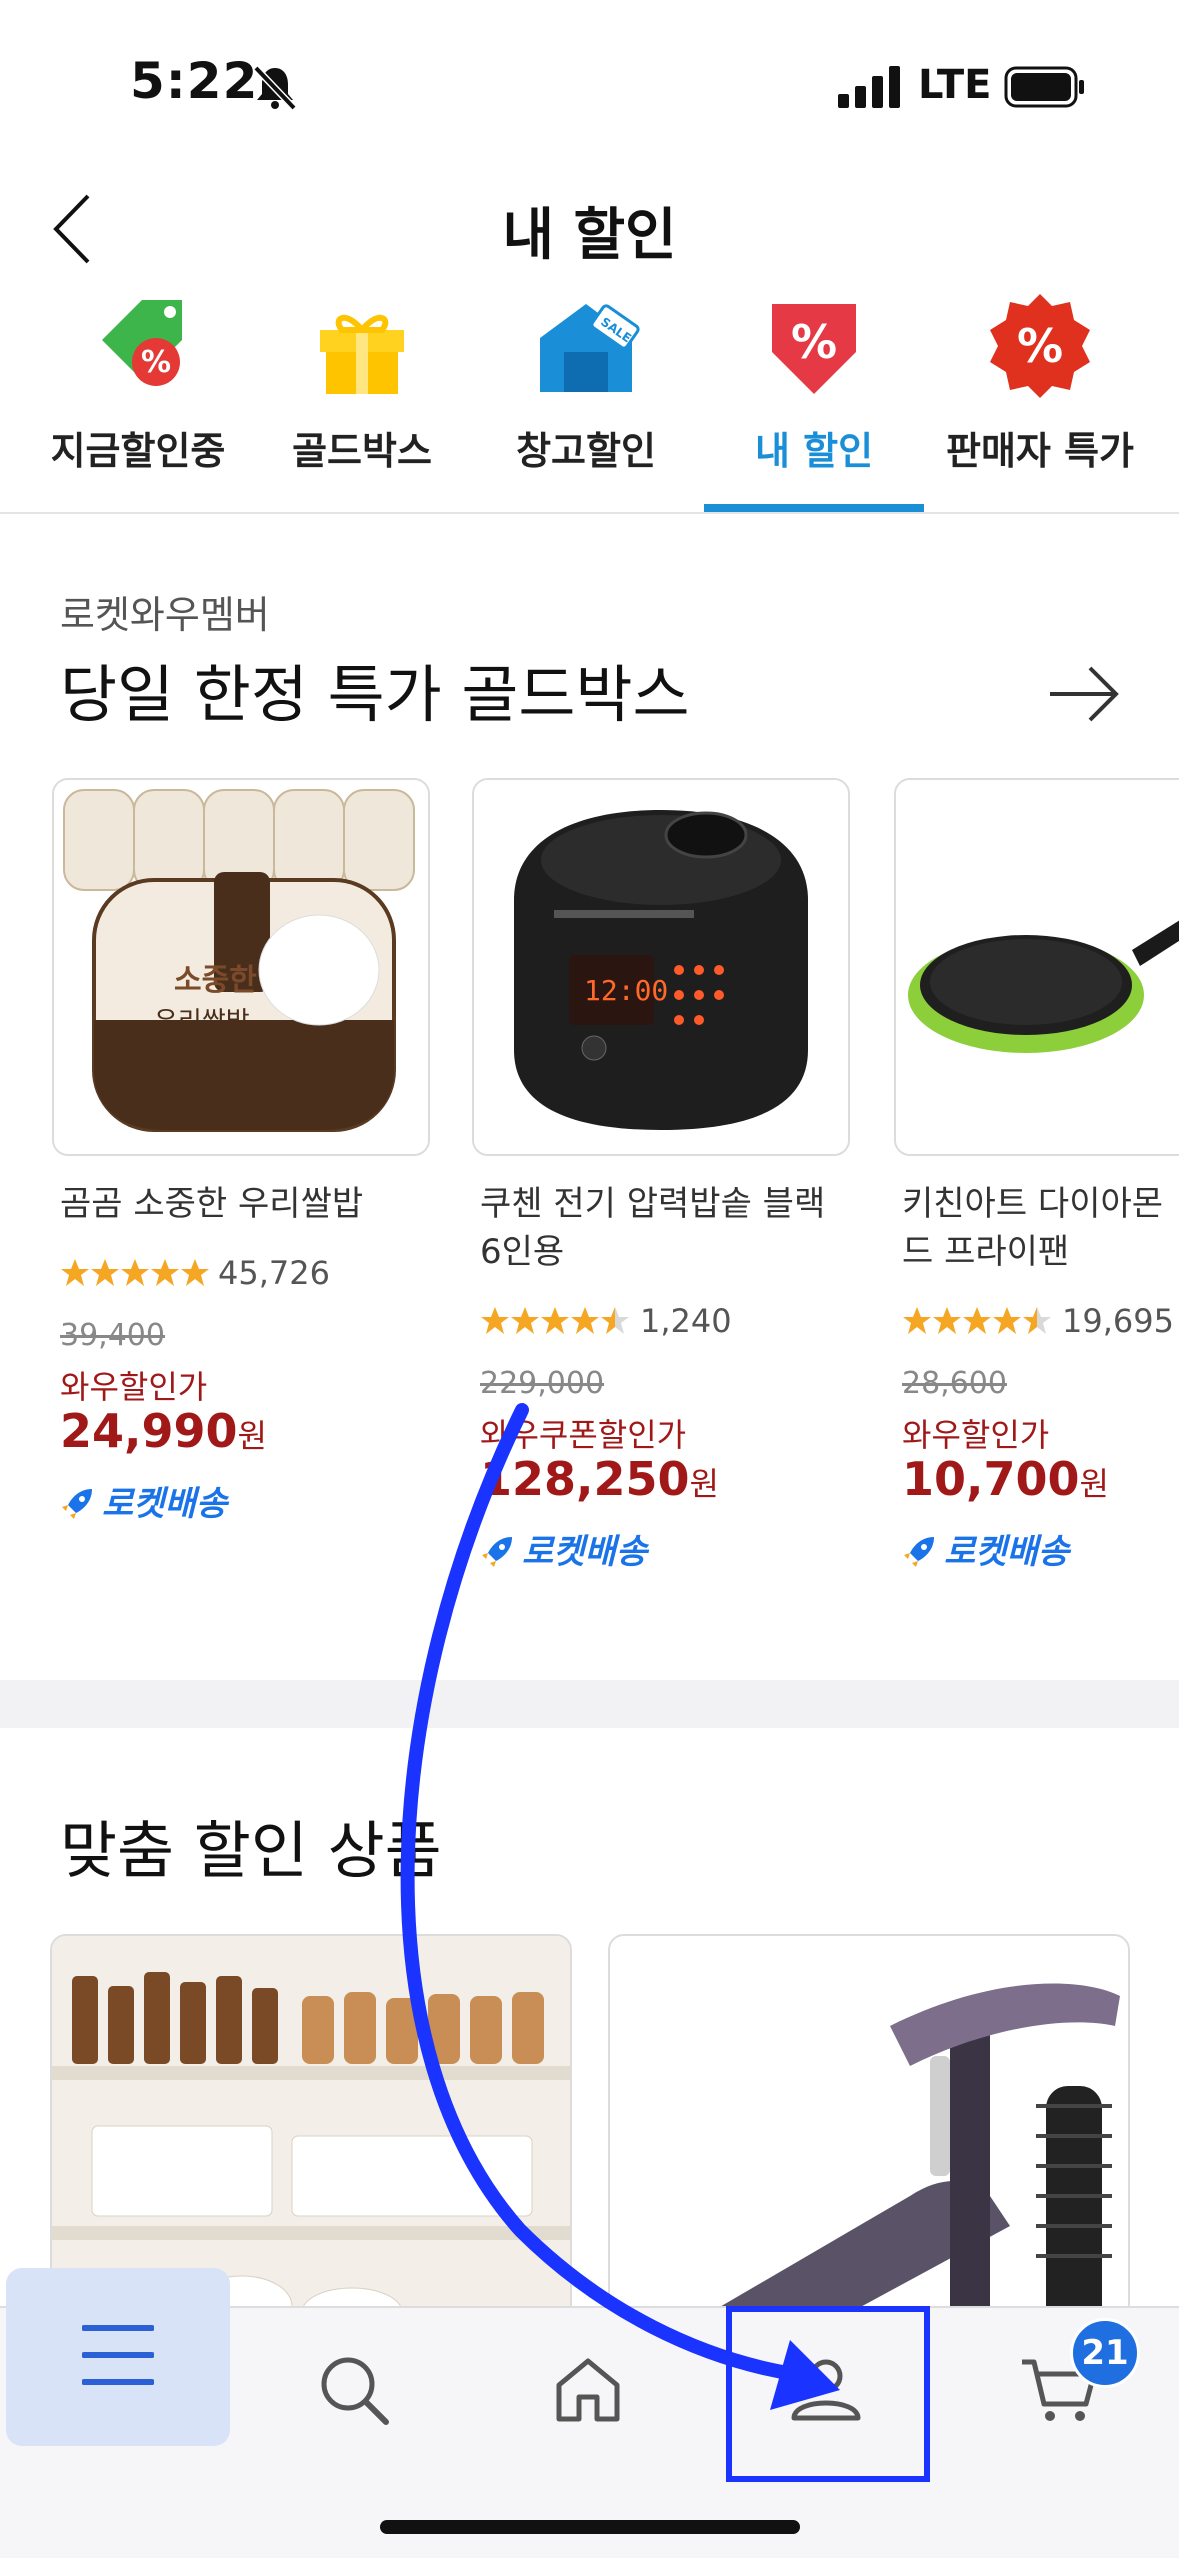 The width and height of the screenshot is (1179, 2558). What do you see at coordinates (991, 1479) in the screenshot?
I see `price-value: 10,700` at bounding box center [991, 1479].